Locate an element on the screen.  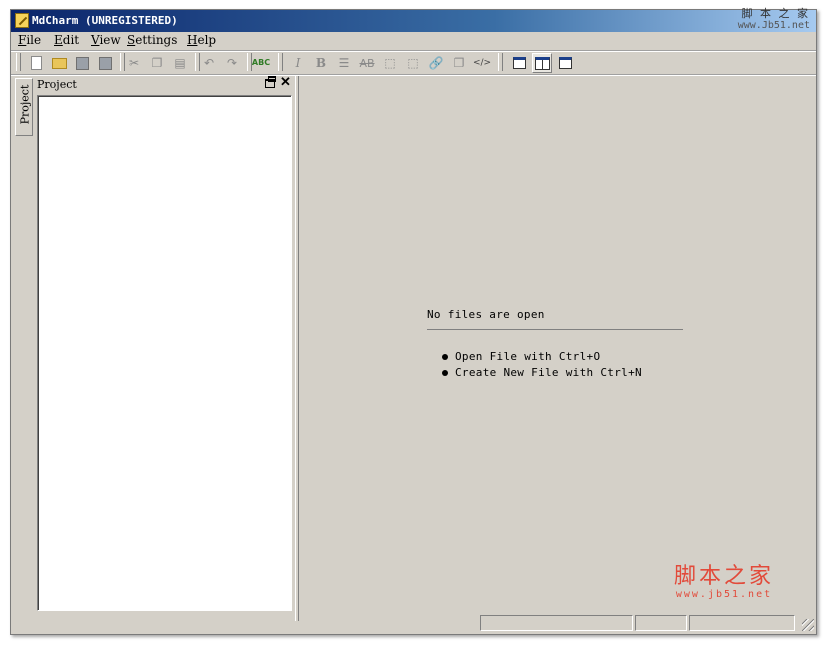
app-logo-icon is located at coordinates (22, 20).